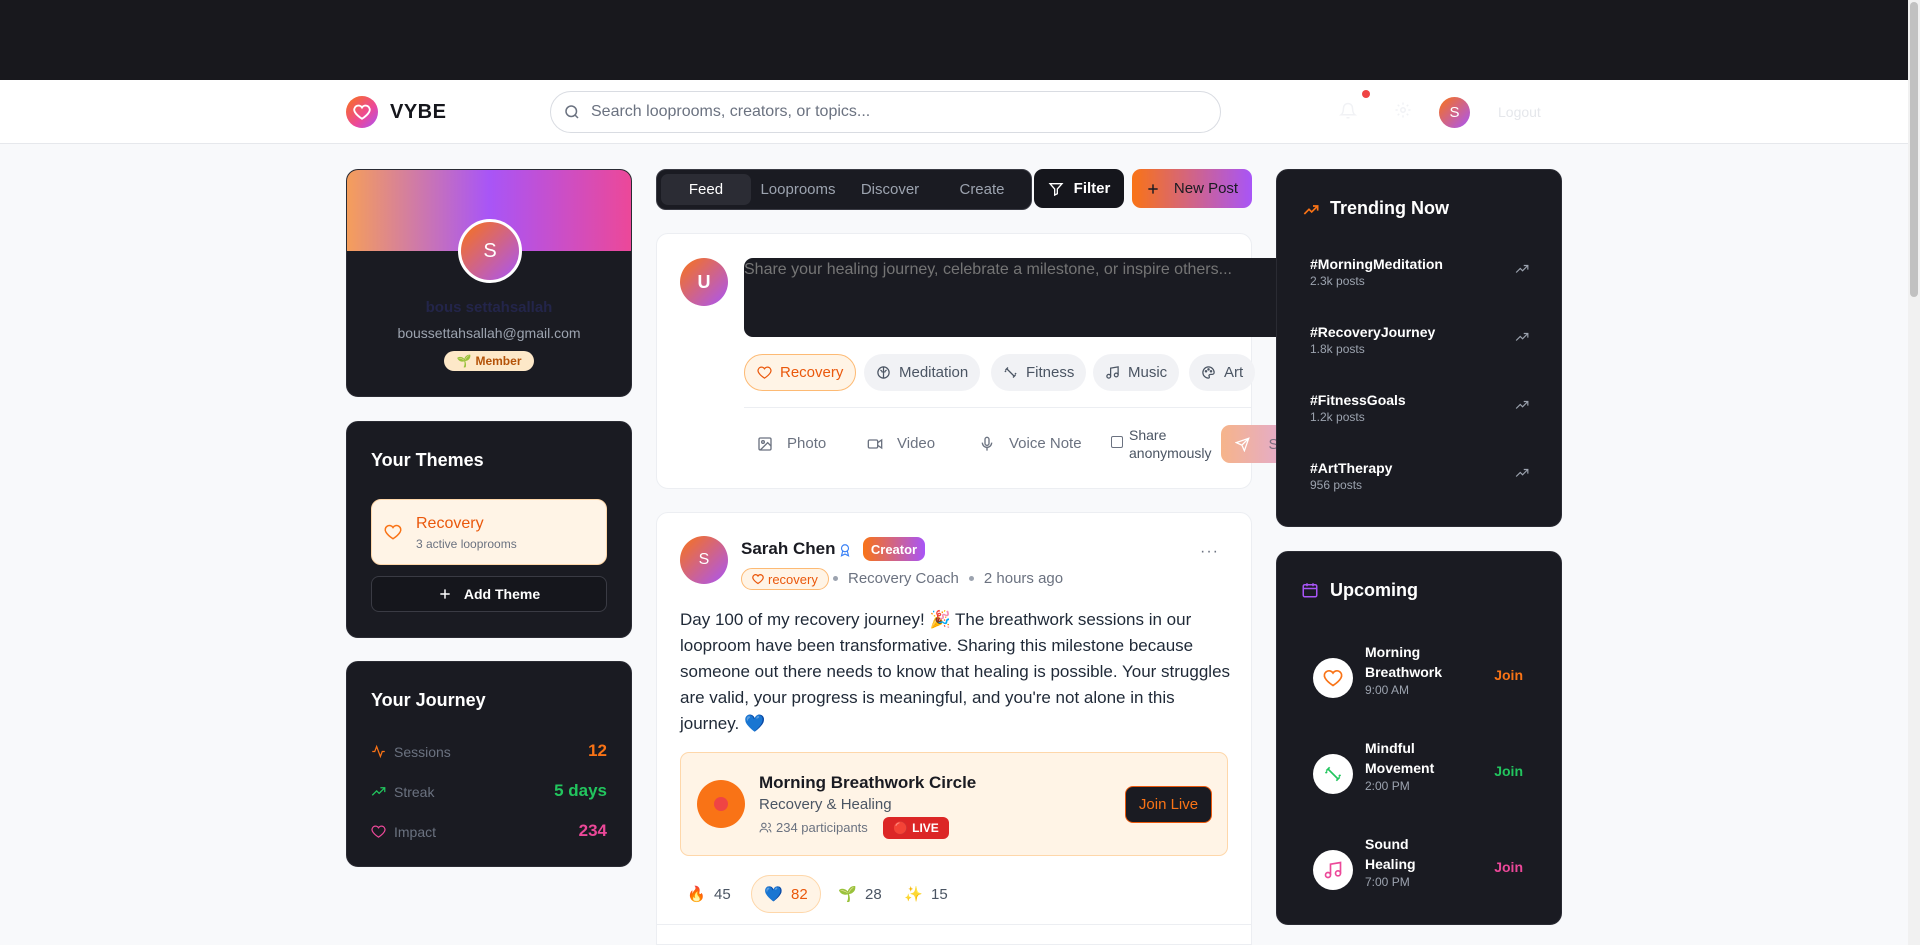  Describe the element at coordinates (1192, 188) in the screenshot. I see `new-post-button: New Post` at that location.